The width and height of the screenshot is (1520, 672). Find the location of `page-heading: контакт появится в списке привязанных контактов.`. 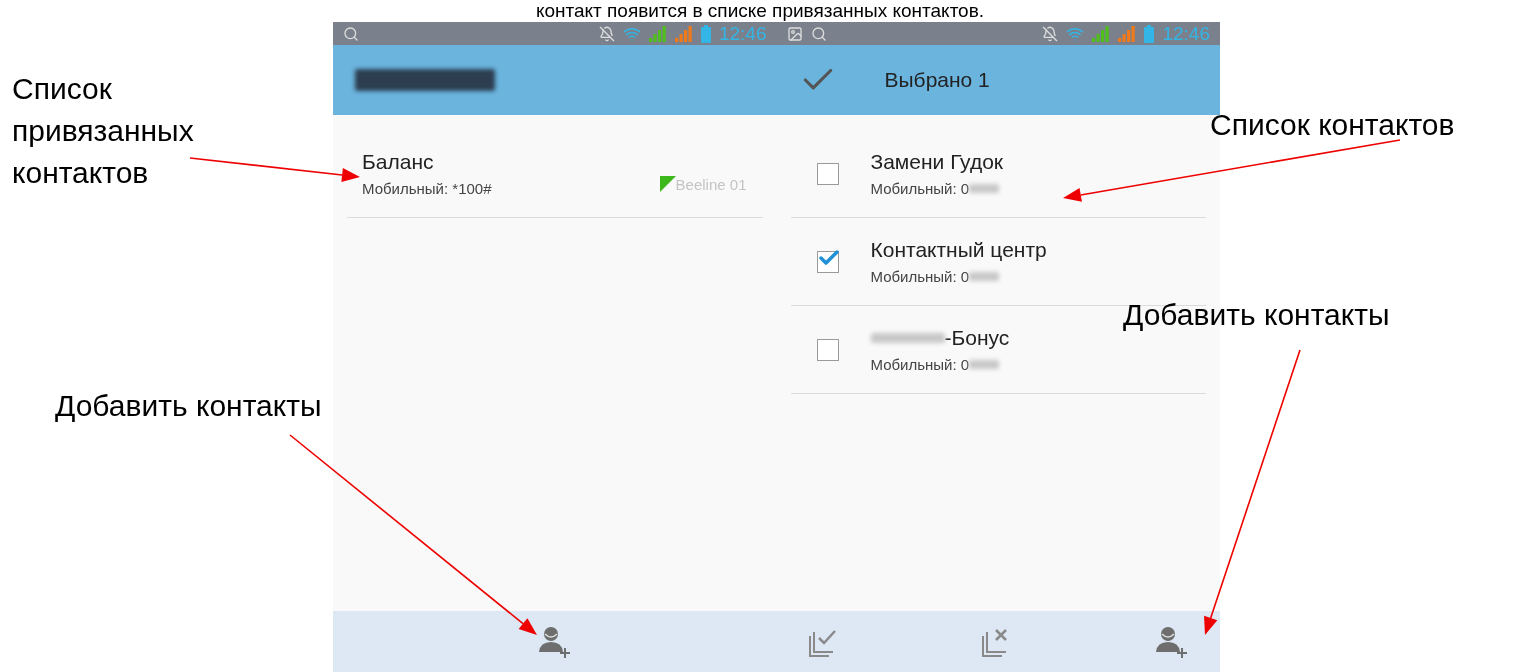

page-heading: контакт появится в списке привязанных контактов. is located at coordinates (760, 11).